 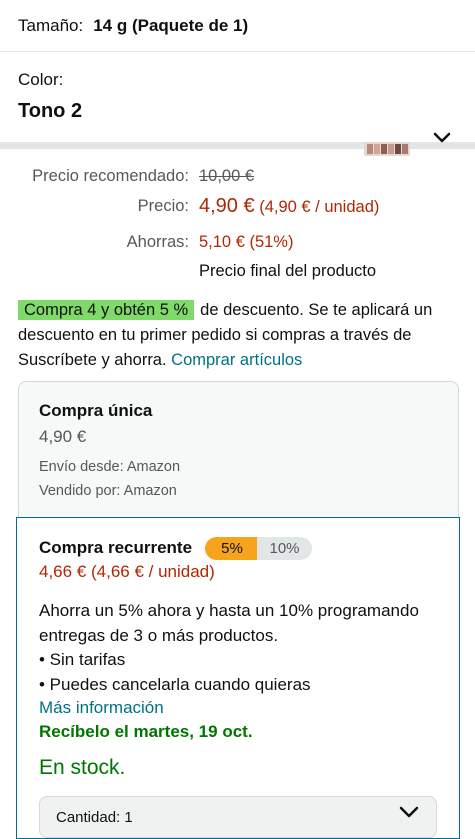 I want to click on color-label: Color:, so click(x=41, y=79).